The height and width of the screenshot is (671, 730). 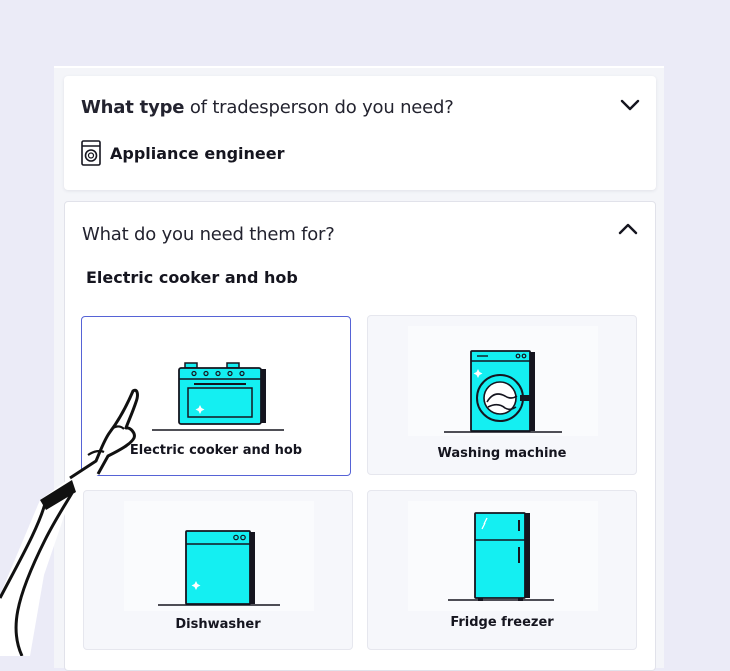 I want to click on option-label: Fridge freezer, so click(x=502, y=622).